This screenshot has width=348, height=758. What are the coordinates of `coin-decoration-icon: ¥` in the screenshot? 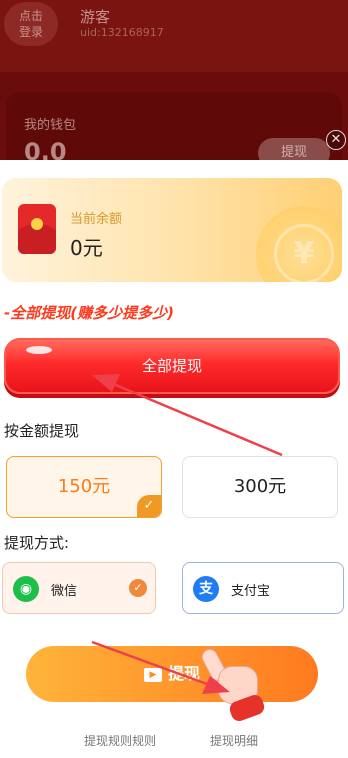 It's located at (299, 244).